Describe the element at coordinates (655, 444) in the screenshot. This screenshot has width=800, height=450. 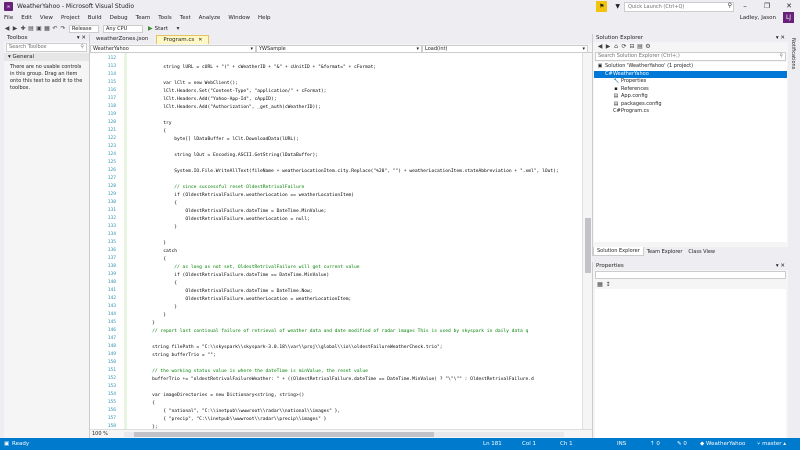
I see `unpushed-commits: ↑ 0` at that location.